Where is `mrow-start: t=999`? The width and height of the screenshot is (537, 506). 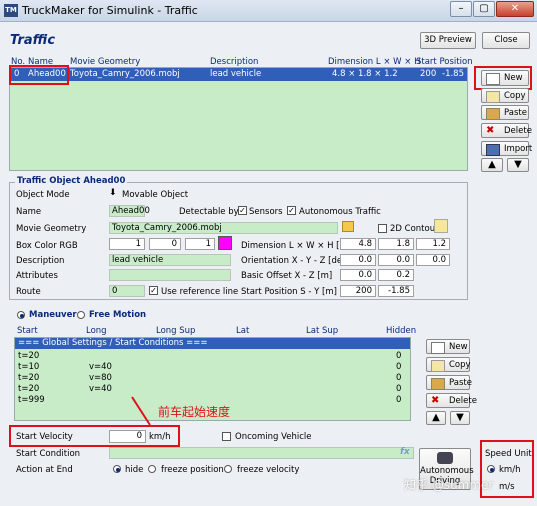 mrow-start: t=999 is located at coordinates (31, 400).